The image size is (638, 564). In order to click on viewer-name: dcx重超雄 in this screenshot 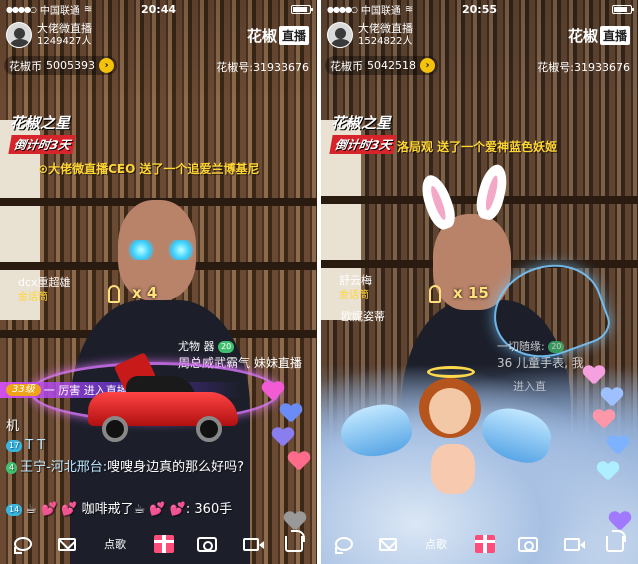, I will do `click(44, 282)`.